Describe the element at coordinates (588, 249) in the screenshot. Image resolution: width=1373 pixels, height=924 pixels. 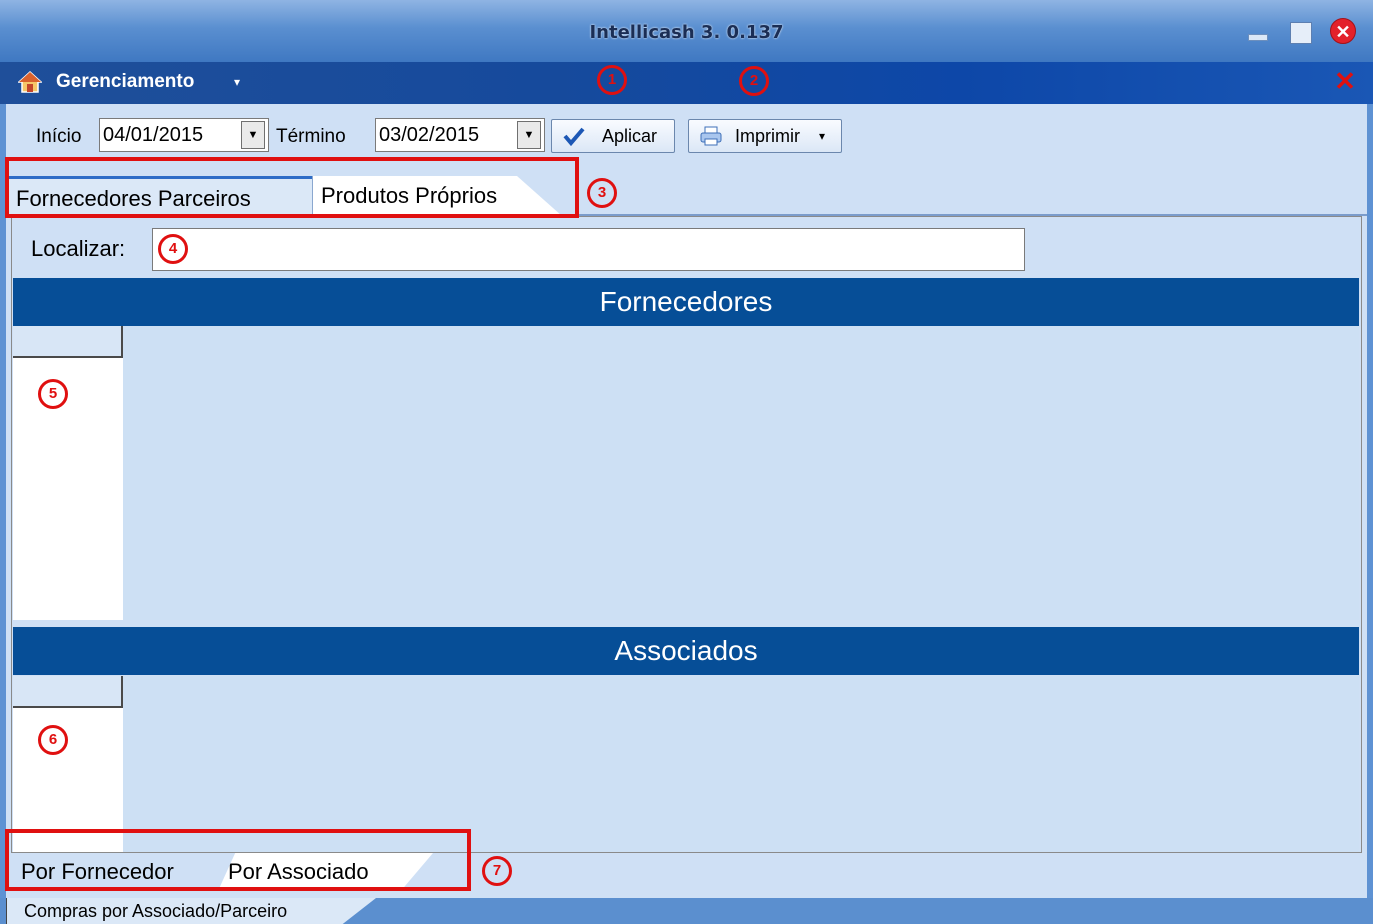
I see `search-input` at that location.